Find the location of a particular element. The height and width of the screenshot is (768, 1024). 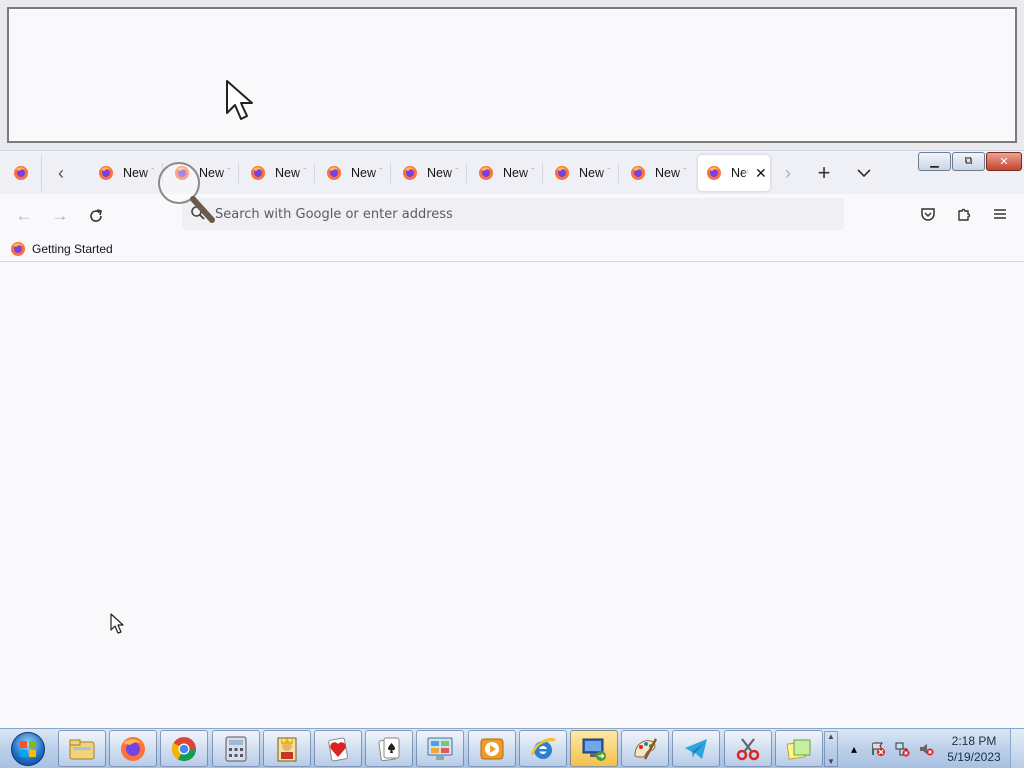

show-hidden-icons-button: ▴ is located at coordinates (854, 749).